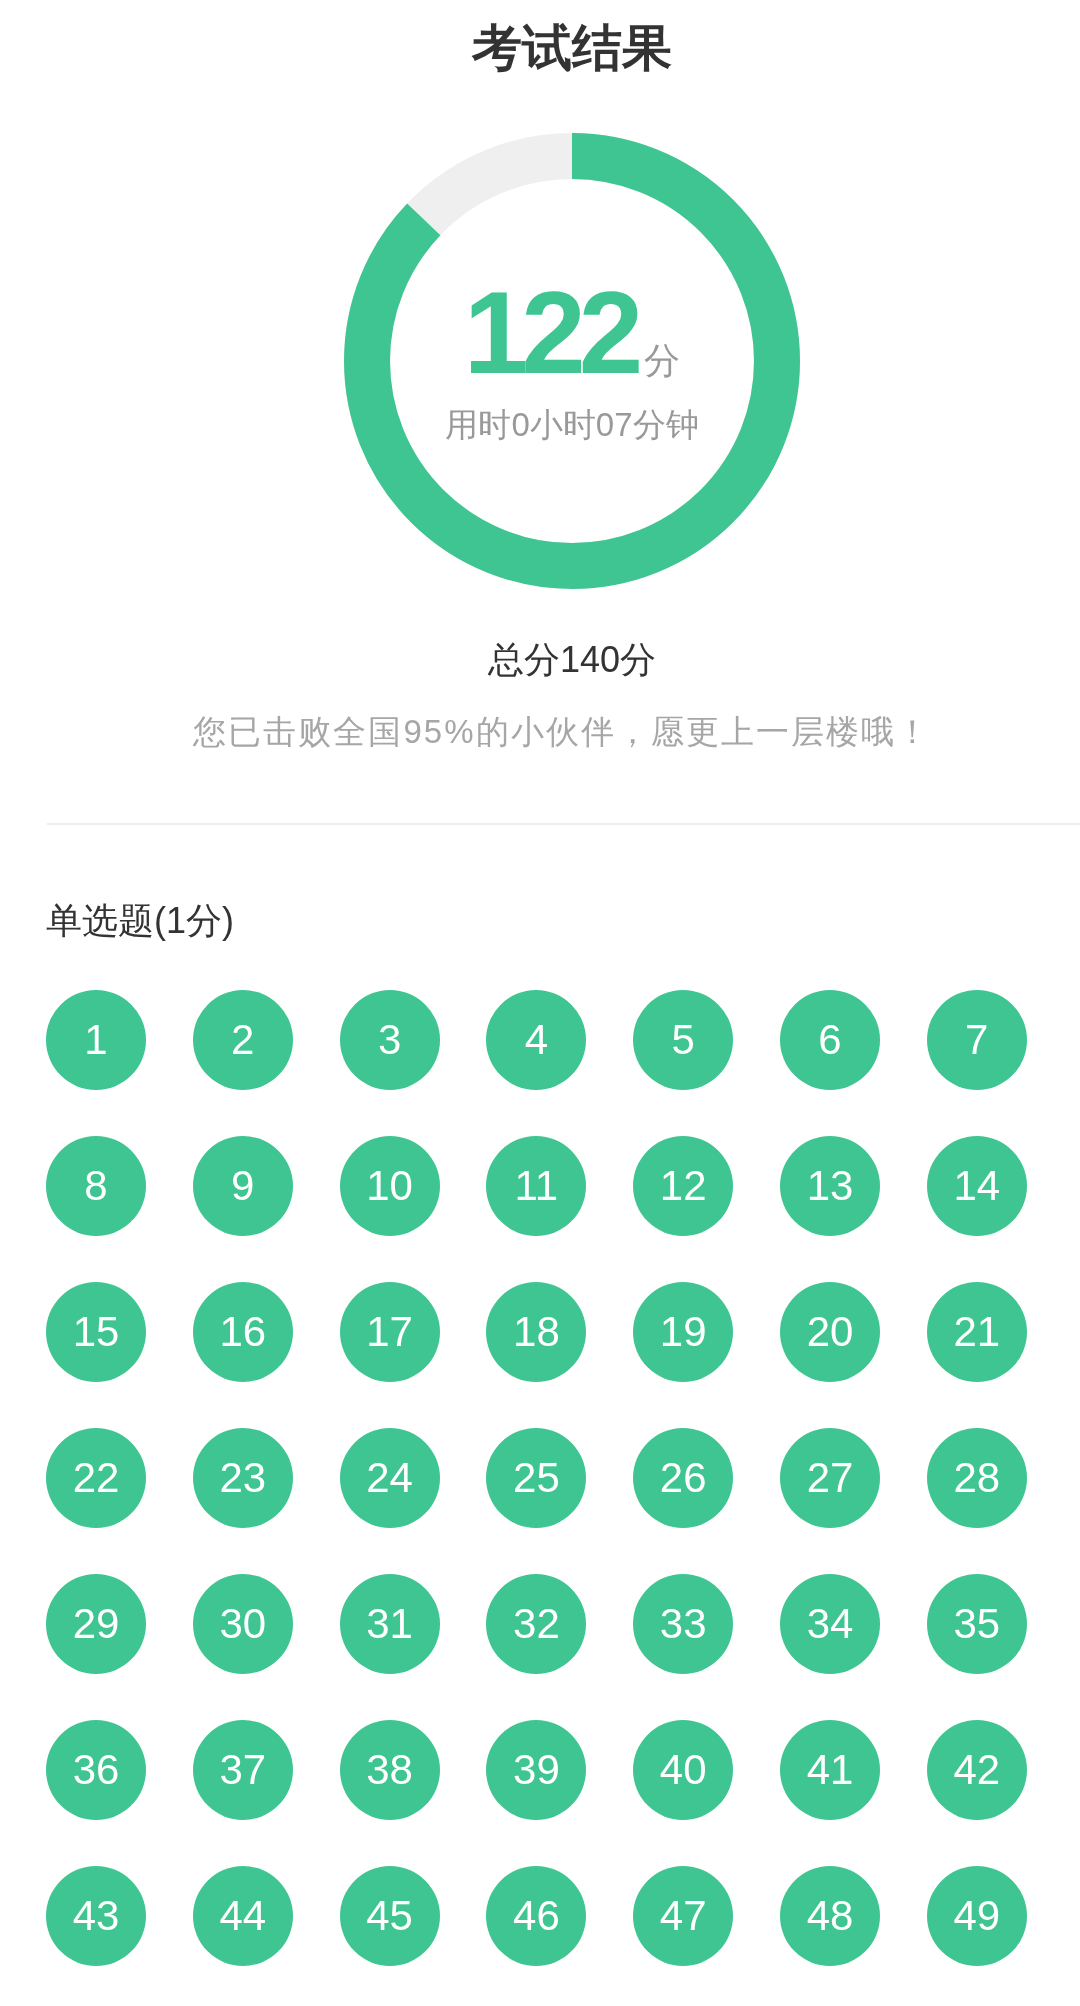 The image size is (1080, 2006). I want to click on page-title: 考试结果, so click(572, 48).